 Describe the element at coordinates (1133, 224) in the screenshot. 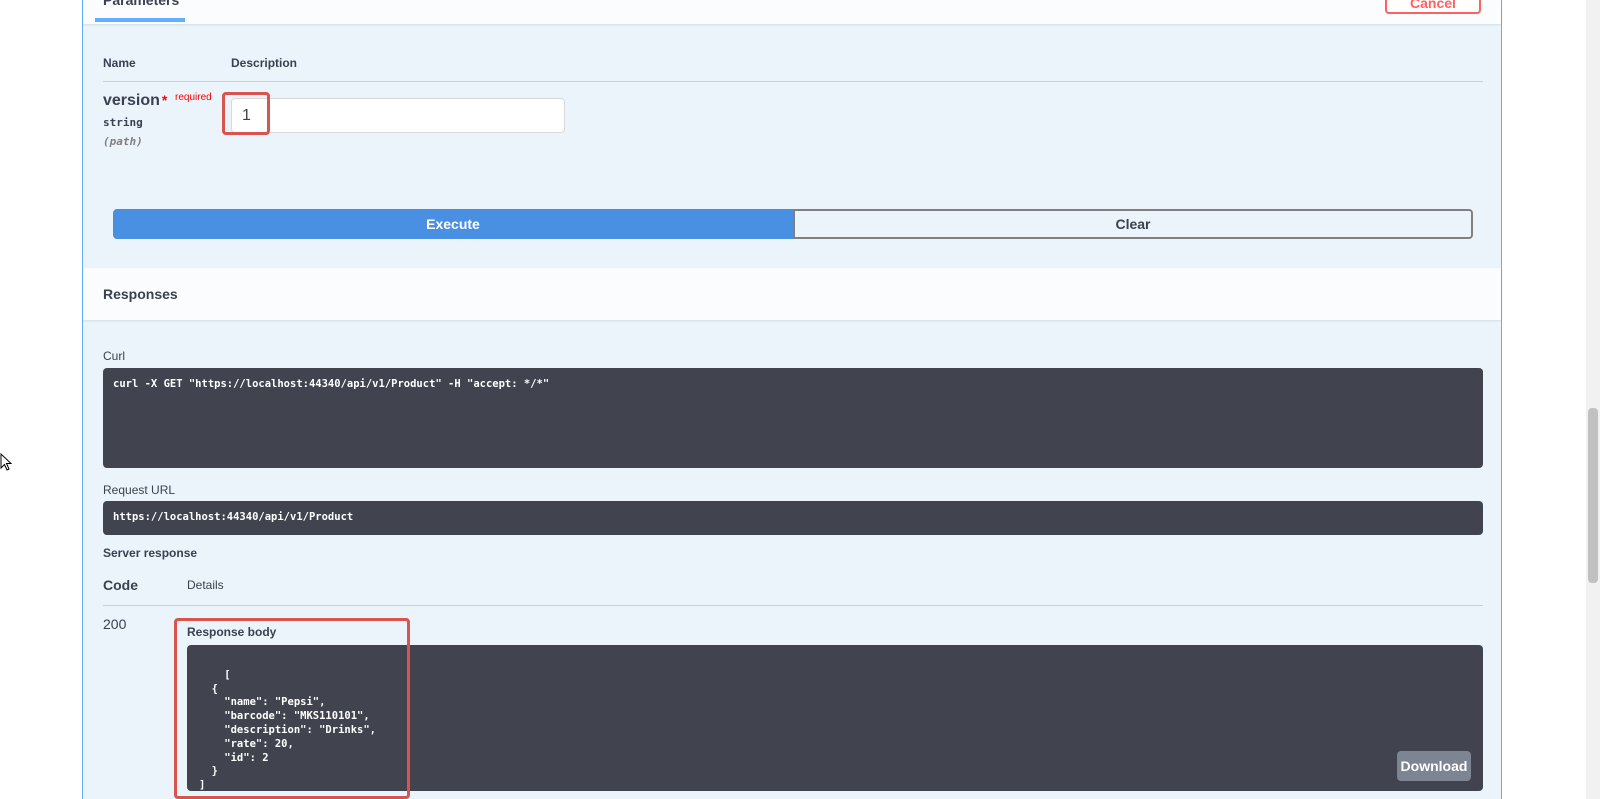

I see `clear-button: Clear` at that location.